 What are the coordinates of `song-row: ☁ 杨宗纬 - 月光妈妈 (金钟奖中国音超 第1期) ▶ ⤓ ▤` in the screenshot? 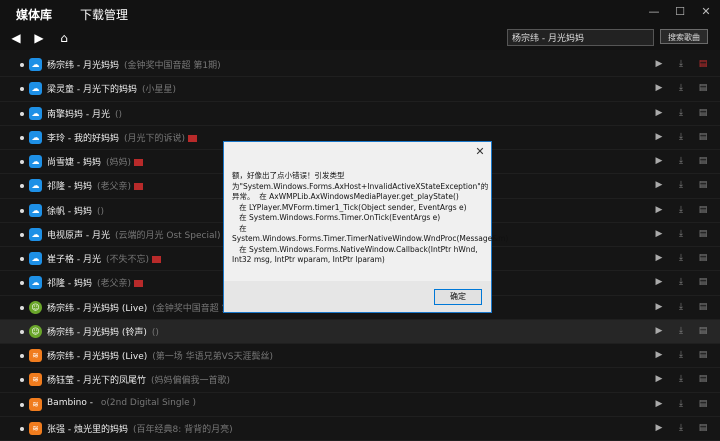 It's located at (360, 65).